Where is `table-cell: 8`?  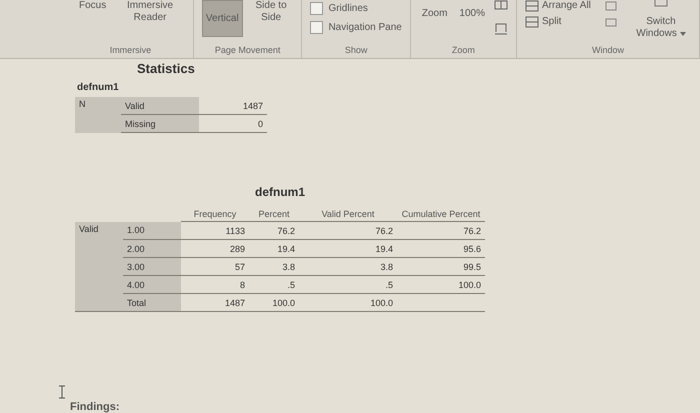 table-cell: 8 is located at coordinates (242, 285).